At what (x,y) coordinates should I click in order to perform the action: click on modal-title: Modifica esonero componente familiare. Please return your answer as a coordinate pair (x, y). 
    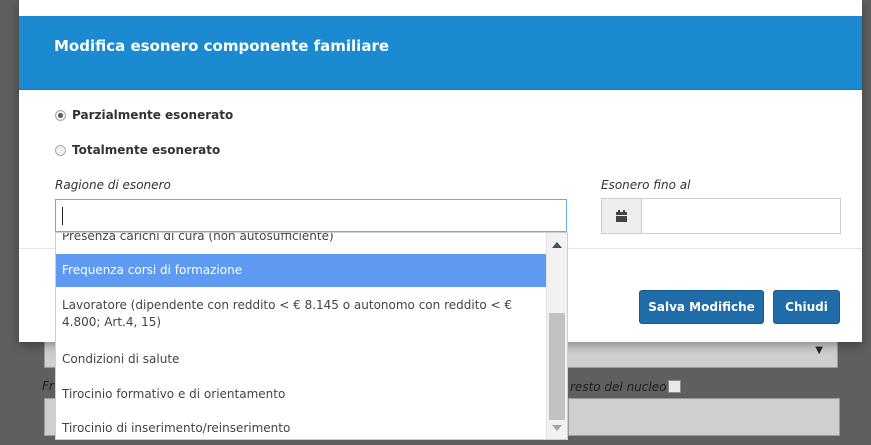
    Looking at the image, I should click on (222, 46).